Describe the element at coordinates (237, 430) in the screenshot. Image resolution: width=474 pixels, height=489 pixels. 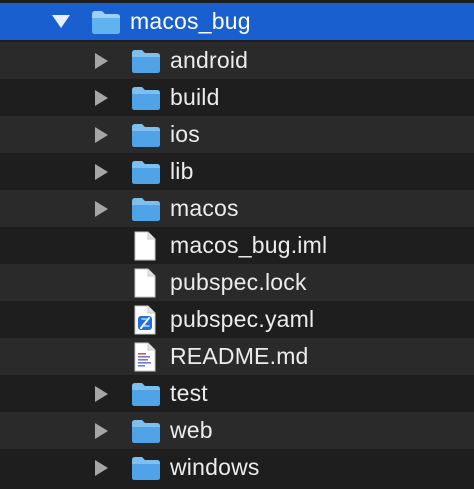
I see `tree-row-web: web` at that location.